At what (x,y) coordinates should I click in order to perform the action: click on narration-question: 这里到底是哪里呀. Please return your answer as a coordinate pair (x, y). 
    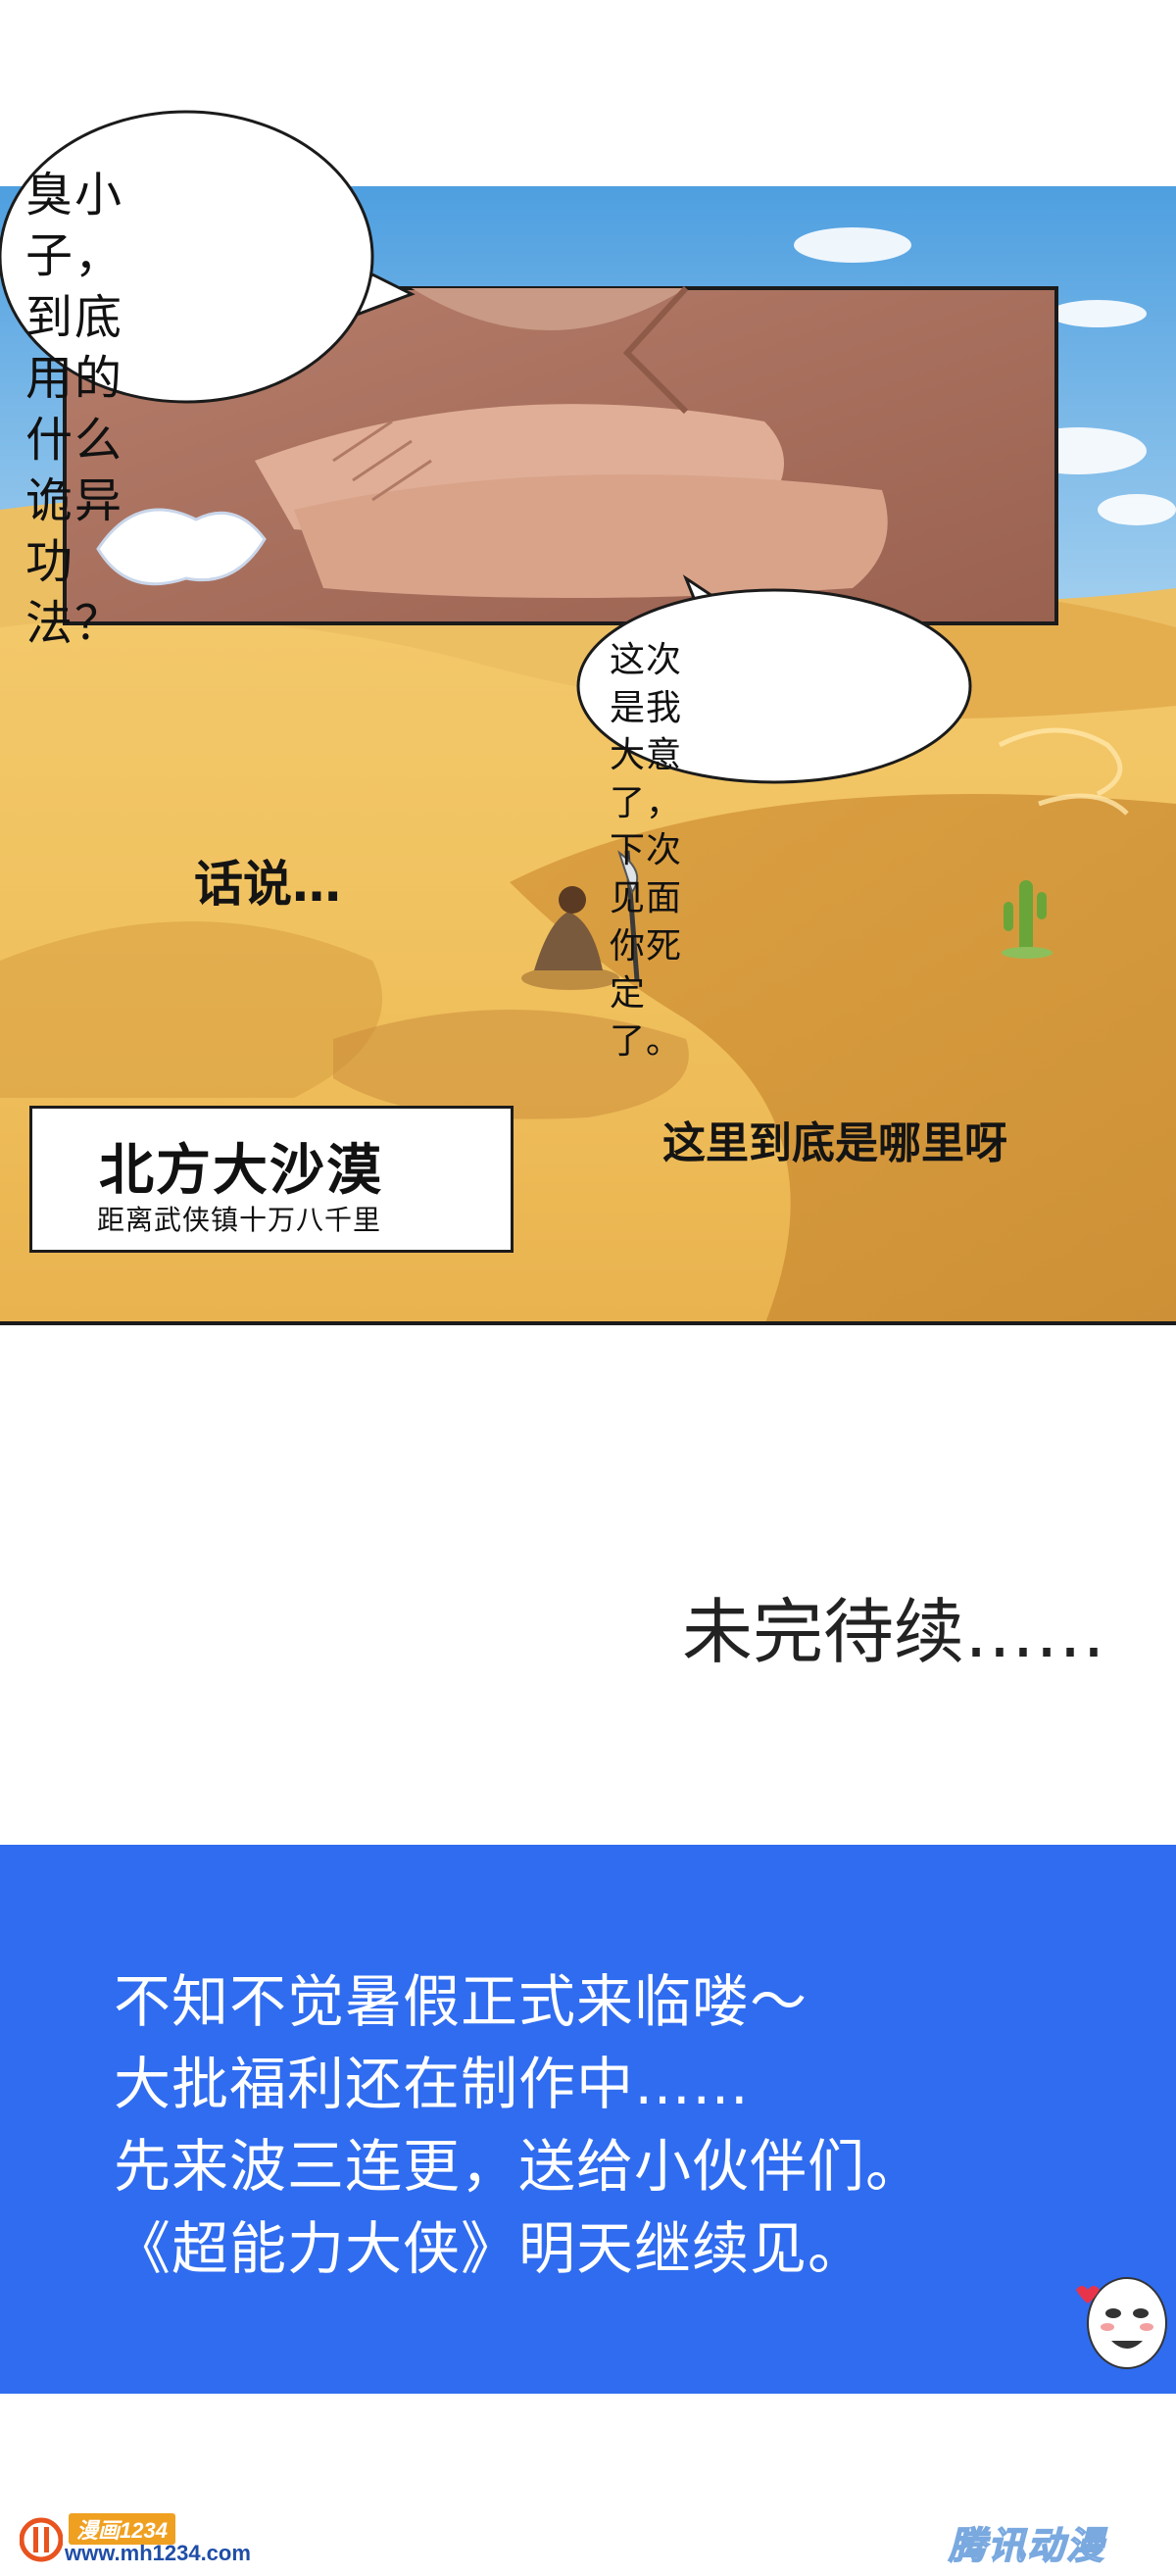
    Looking at the image, I should click on (834, 1143).